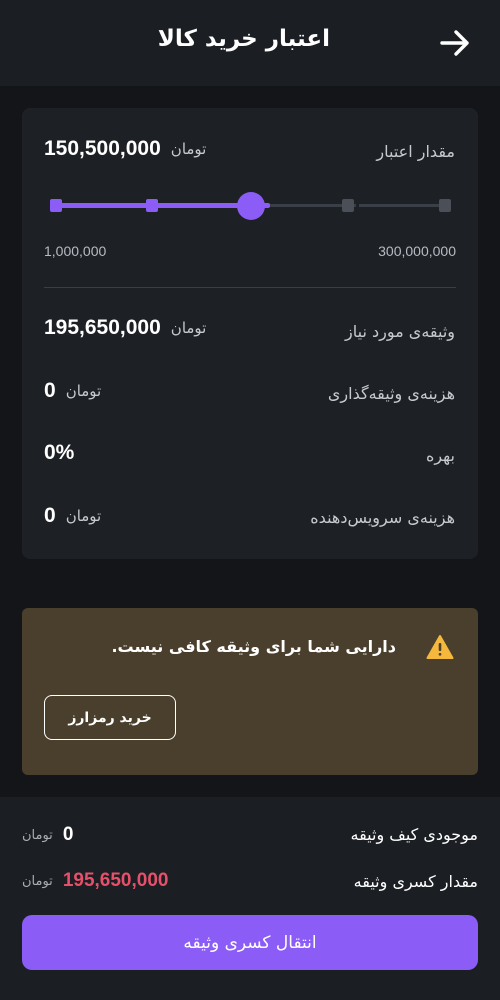 Image resolution: width=500 pixels, height=1000 pixels. Describe the element at coordinates (400, 331) in the screenshot. I see `required-collateral-label: وثیقه‌ی مورد نیاز` at that location.